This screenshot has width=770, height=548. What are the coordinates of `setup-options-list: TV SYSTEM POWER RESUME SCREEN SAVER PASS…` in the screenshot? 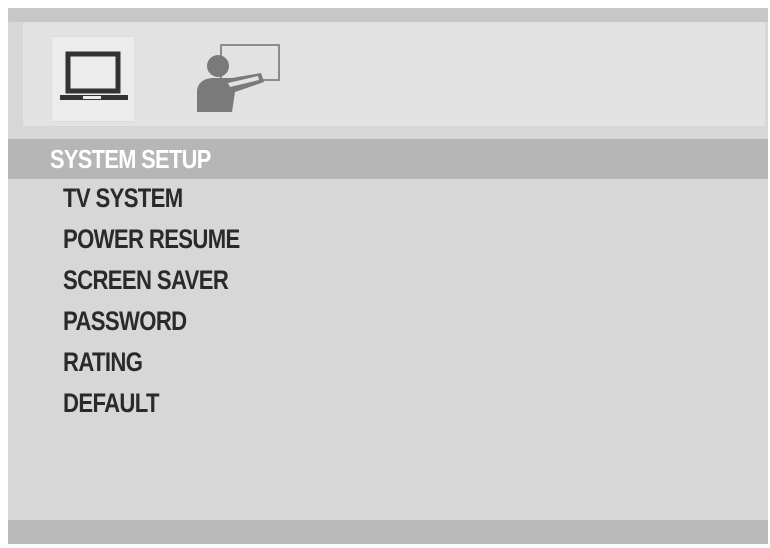 It's located at (170, 301).